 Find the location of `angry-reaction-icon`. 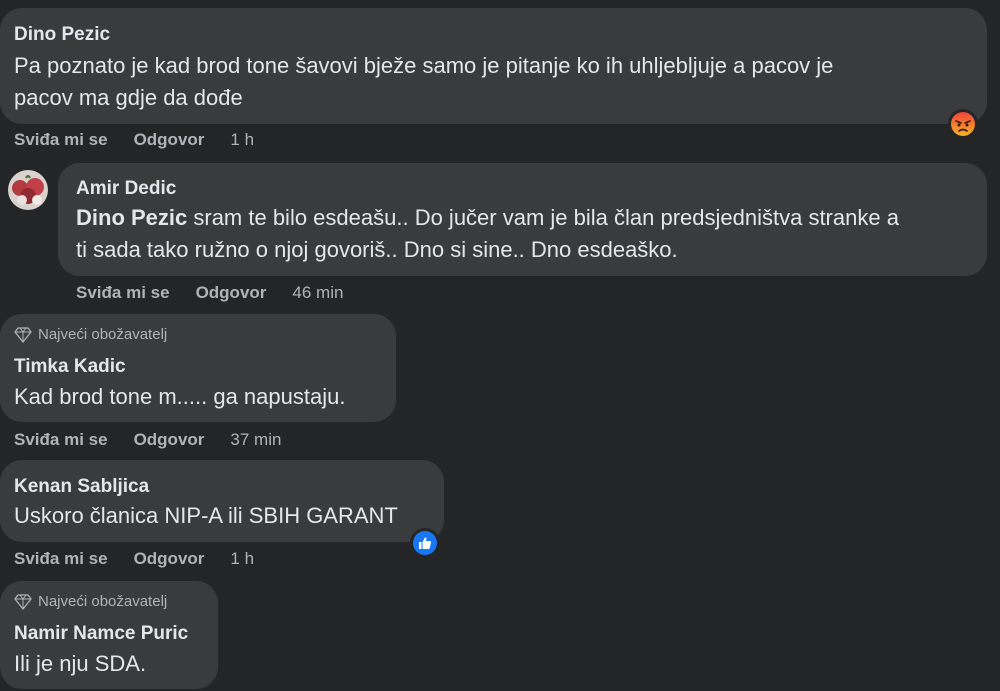

angry-reaction-icon is located at coordinates (963, 124).